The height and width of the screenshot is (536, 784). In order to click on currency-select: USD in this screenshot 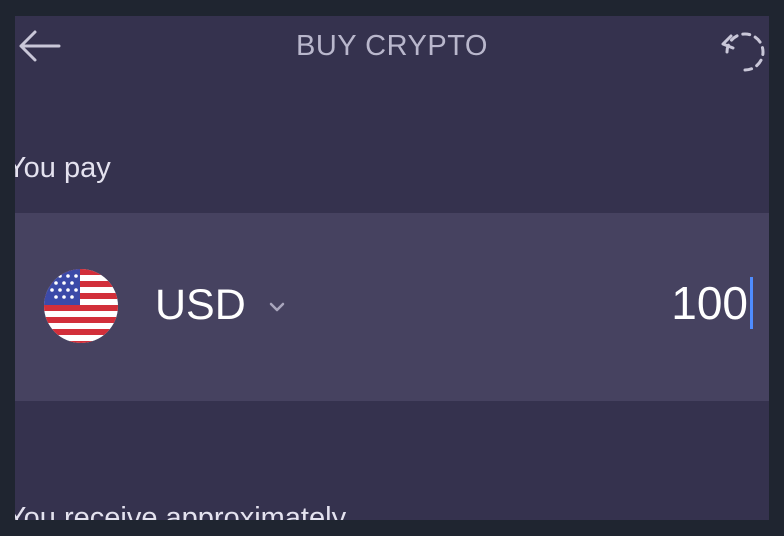, I will do `click(220, 305)`.